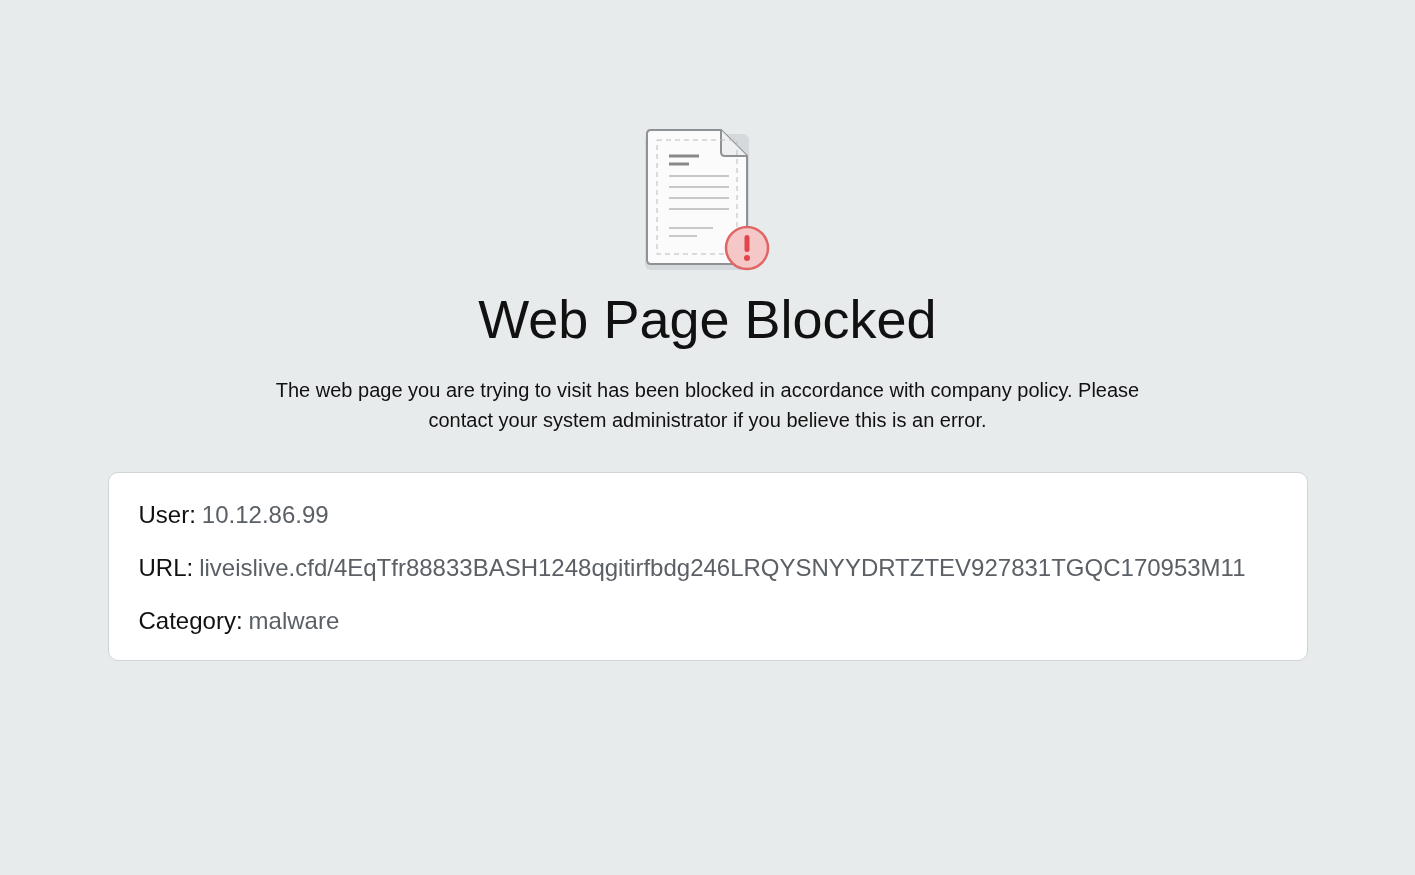  I want to click on detail-value: malware, so click(294, 621).